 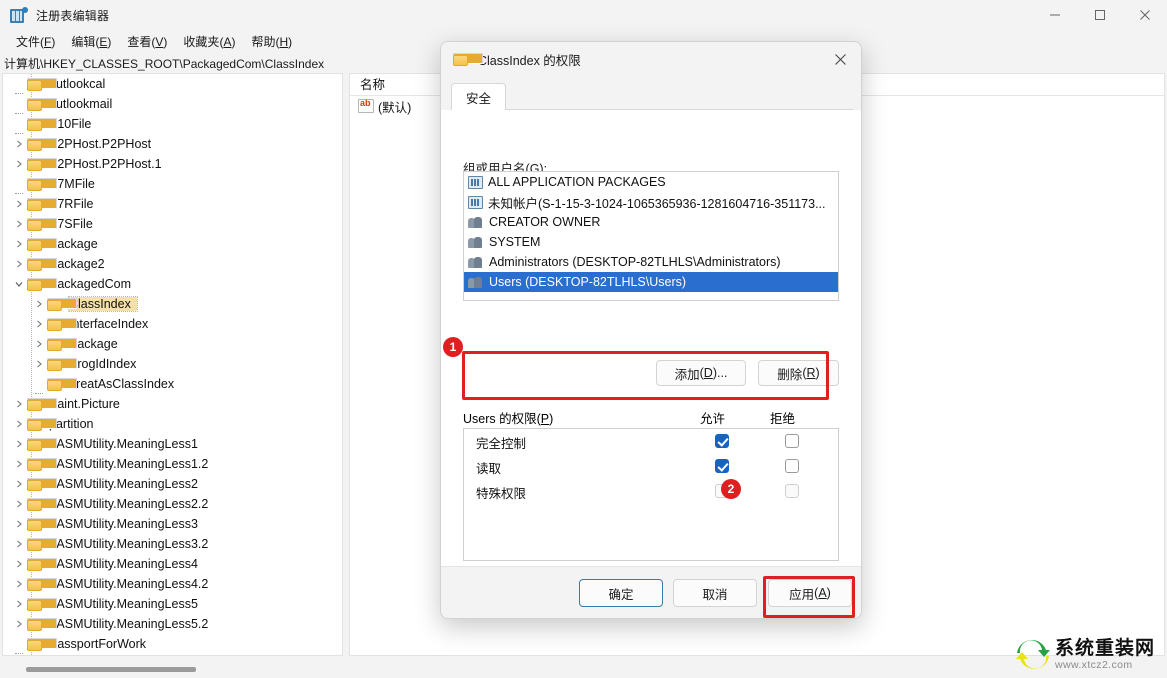 What do you see at coordinates (172, 564) in the screenshot?
I see `tree-item-pasmutility-meaningless4: PASMUtility.MeaningLess4` at bounding box center [172, 564].